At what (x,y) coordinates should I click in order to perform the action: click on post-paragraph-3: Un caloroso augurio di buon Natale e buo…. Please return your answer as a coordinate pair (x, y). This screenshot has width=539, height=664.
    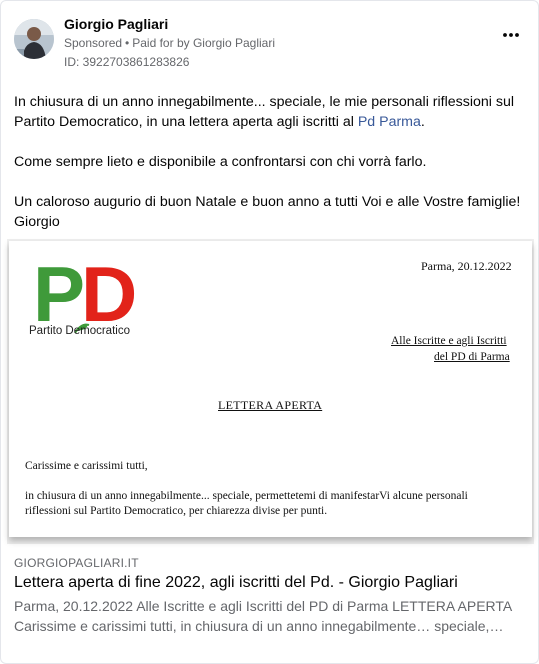
    Looking at the image, I should click on (267, 202).